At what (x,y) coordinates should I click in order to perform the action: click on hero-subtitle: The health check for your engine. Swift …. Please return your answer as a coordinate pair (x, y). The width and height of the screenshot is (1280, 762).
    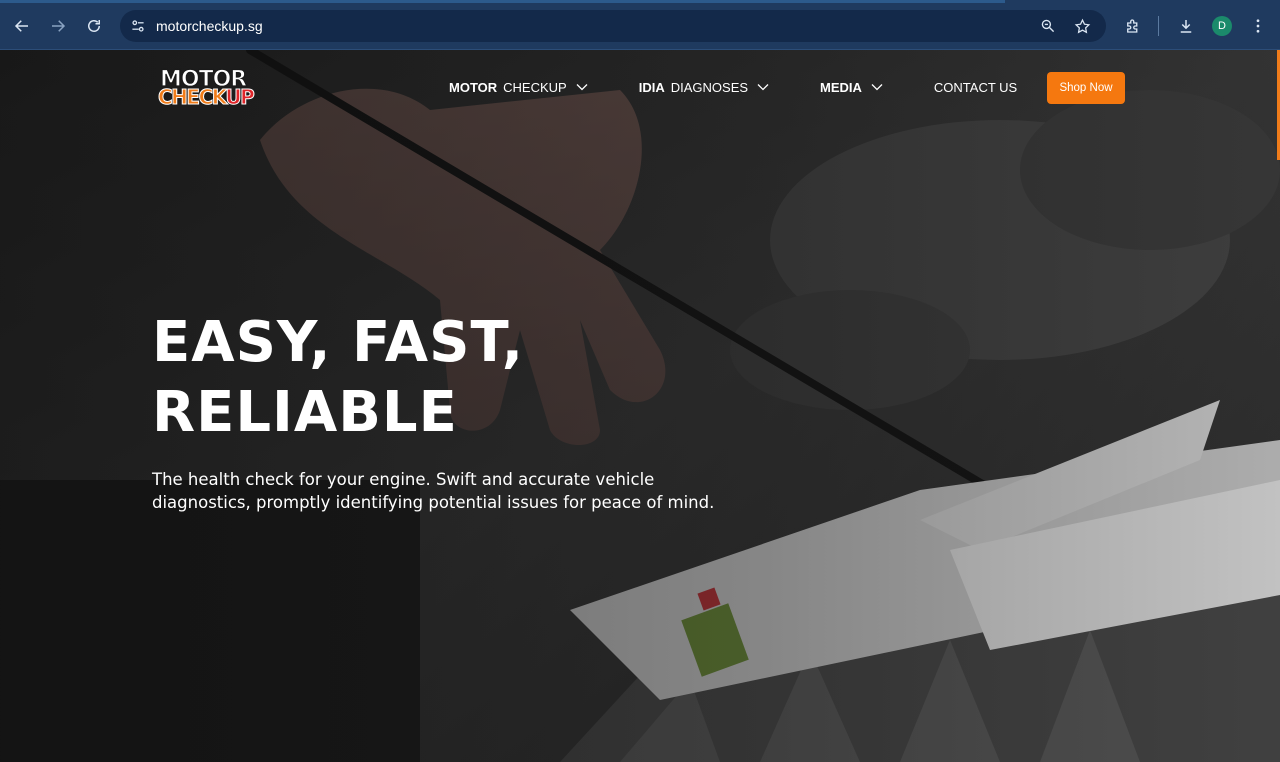
    Looking at the image, I should click on (433, 491).